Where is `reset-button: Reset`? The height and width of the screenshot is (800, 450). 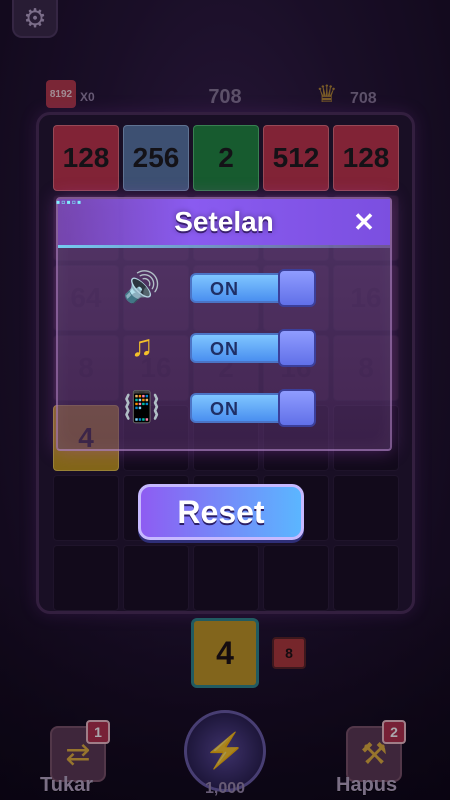
reset-button: Reset is located at coordinates (221, 512).